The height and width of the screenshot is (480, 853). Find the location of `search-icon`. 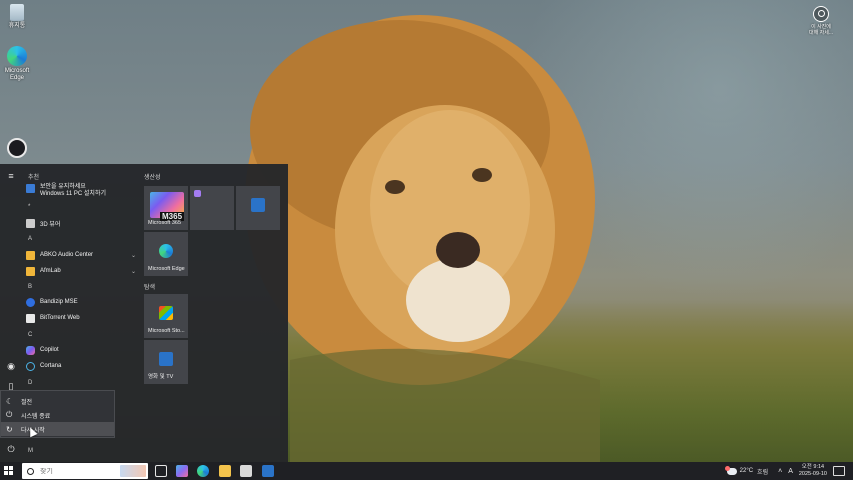

search-icon is located at coordinates (30, 471).